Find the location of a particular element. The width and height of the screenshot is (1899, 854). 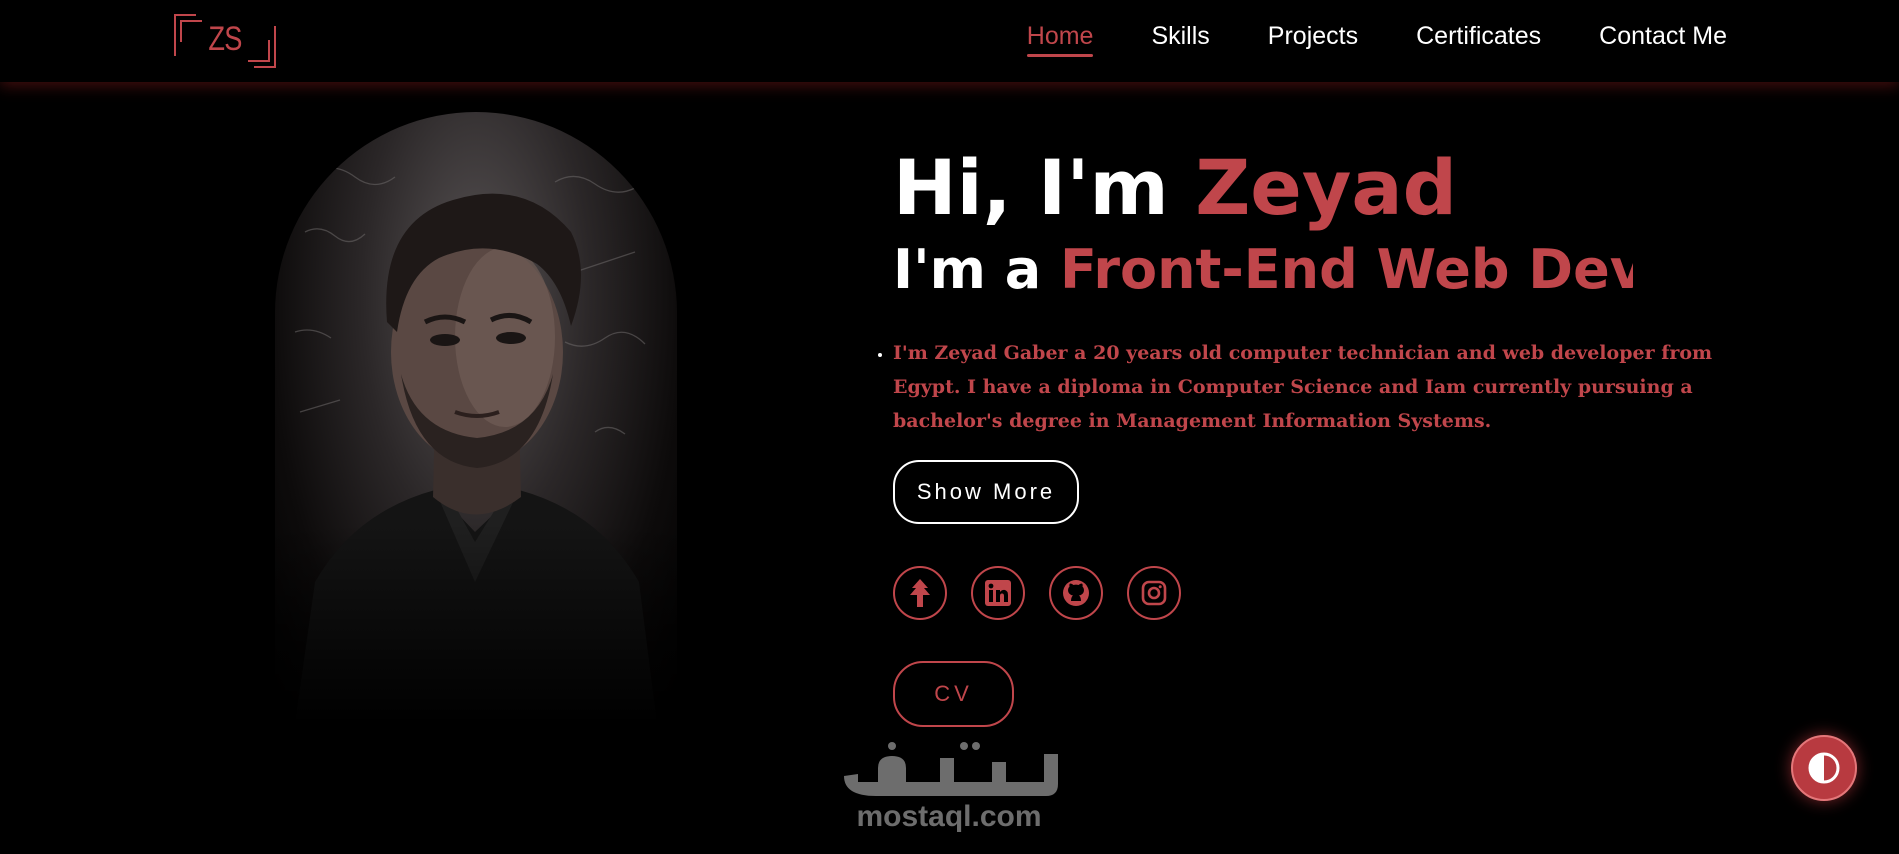

linktree-icon is located at coordinates (920, 593).